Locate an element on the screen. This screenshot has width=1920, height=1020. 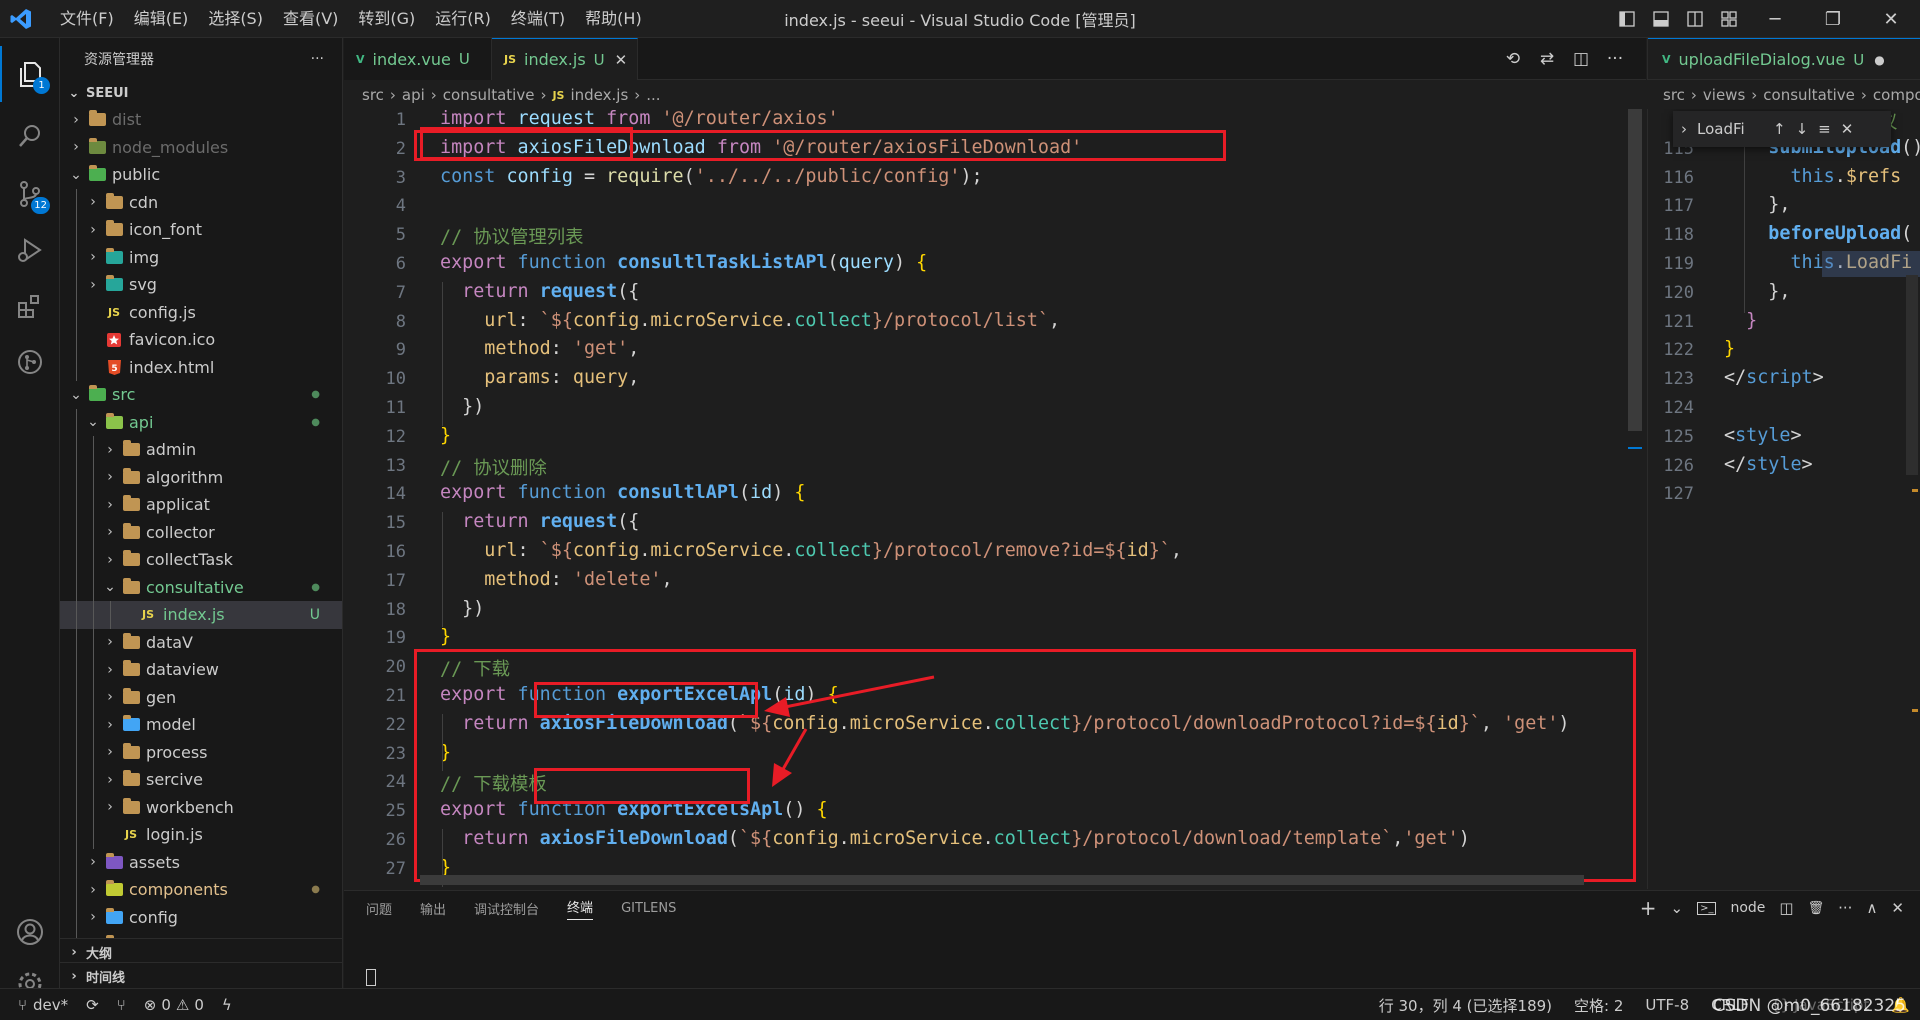
tree-item: › admin is located at coordinates (201, 450).